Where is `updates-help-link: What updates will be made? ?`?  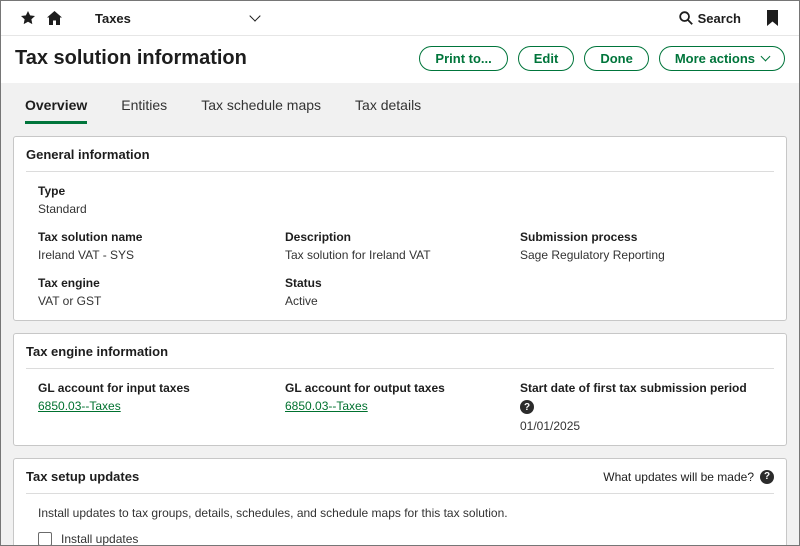
updates-help-link: What updates will be made? ? is located at coordinates (688, 476).